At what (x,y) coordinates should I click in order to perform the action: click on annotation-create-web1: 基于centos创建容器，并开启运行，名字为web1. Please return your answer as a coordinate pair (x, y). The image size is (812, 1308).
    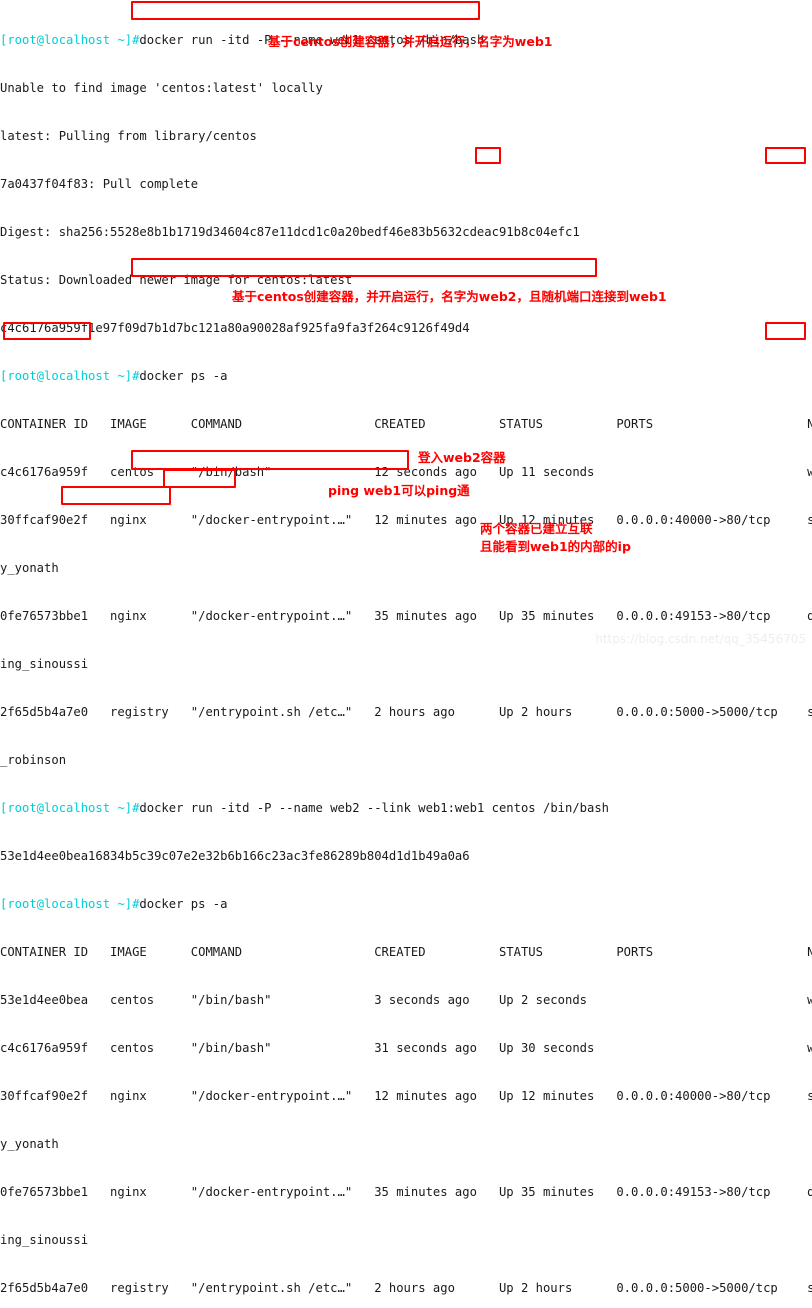
    Looking at the image, I should click on (410, 41).